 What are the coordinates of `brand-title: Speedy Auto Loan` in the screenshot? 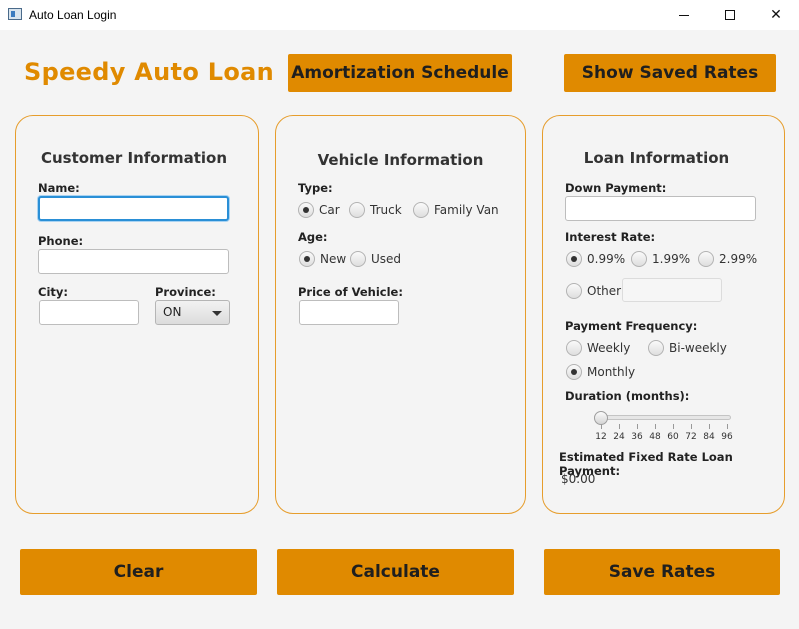 It's located at (149, 72).